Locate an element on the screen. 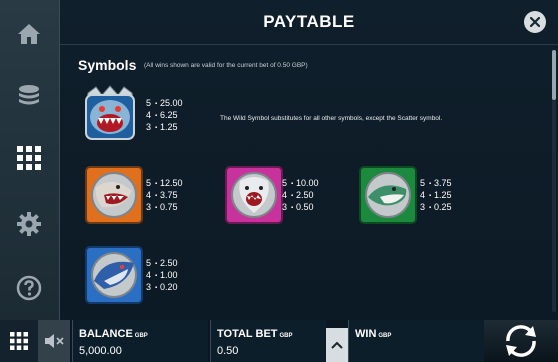  balance-display: BALANCE GBP 5,000.00 is located at coordinates (140, 341).